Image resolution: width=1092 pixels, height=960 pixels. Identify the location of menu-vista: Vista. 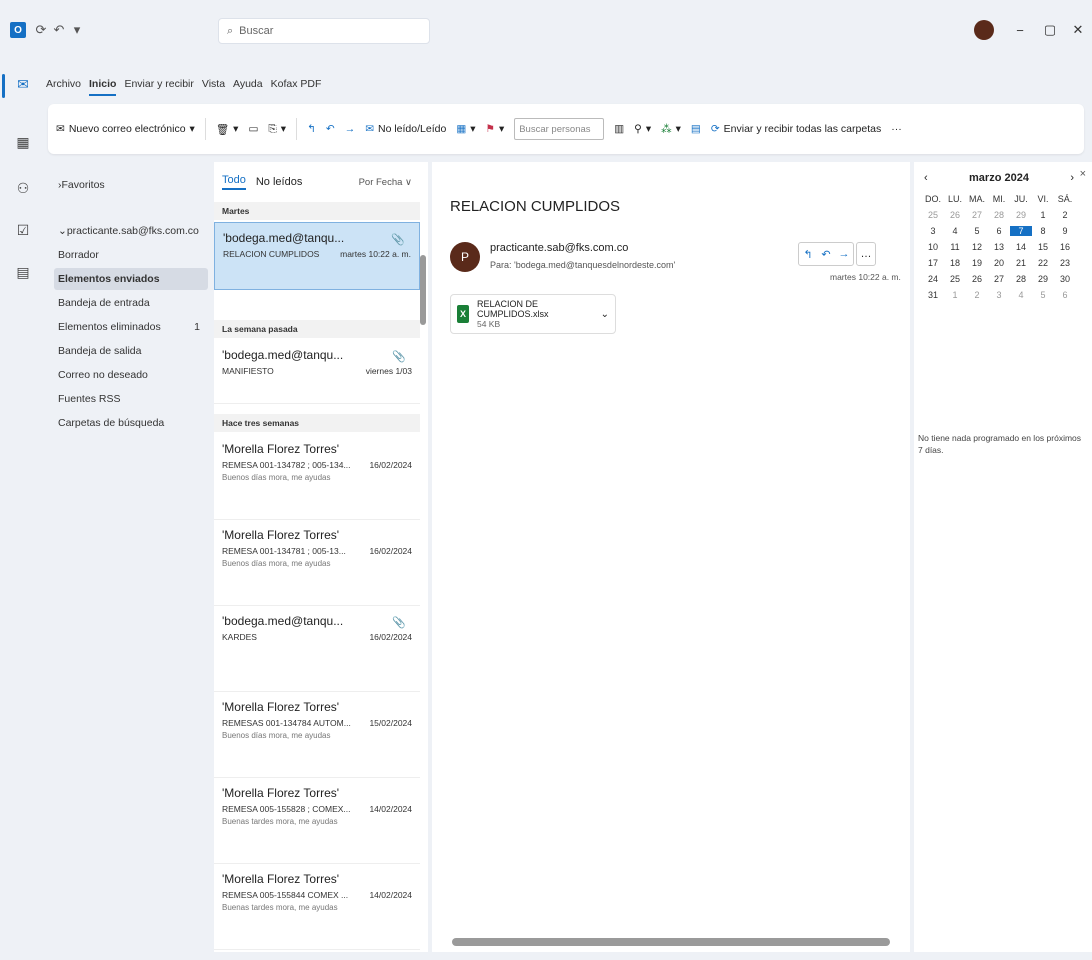
(213, 87).